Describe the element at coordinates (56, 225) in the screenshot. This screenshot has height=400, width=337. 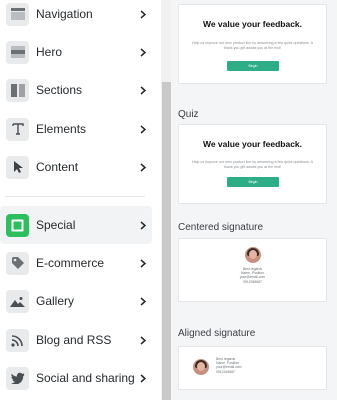
I see `menu-label: Special` at that location.